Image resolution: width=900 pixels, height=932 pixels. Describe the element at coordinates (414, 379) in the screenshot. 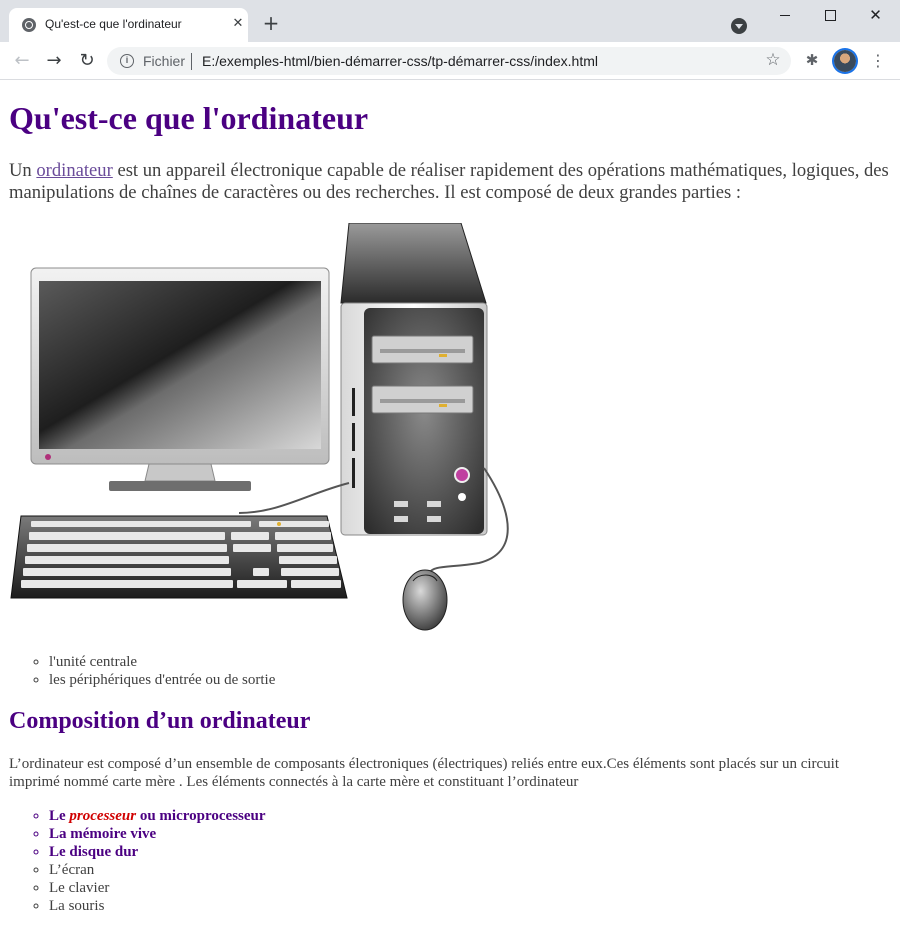

I see `tower` at that location.